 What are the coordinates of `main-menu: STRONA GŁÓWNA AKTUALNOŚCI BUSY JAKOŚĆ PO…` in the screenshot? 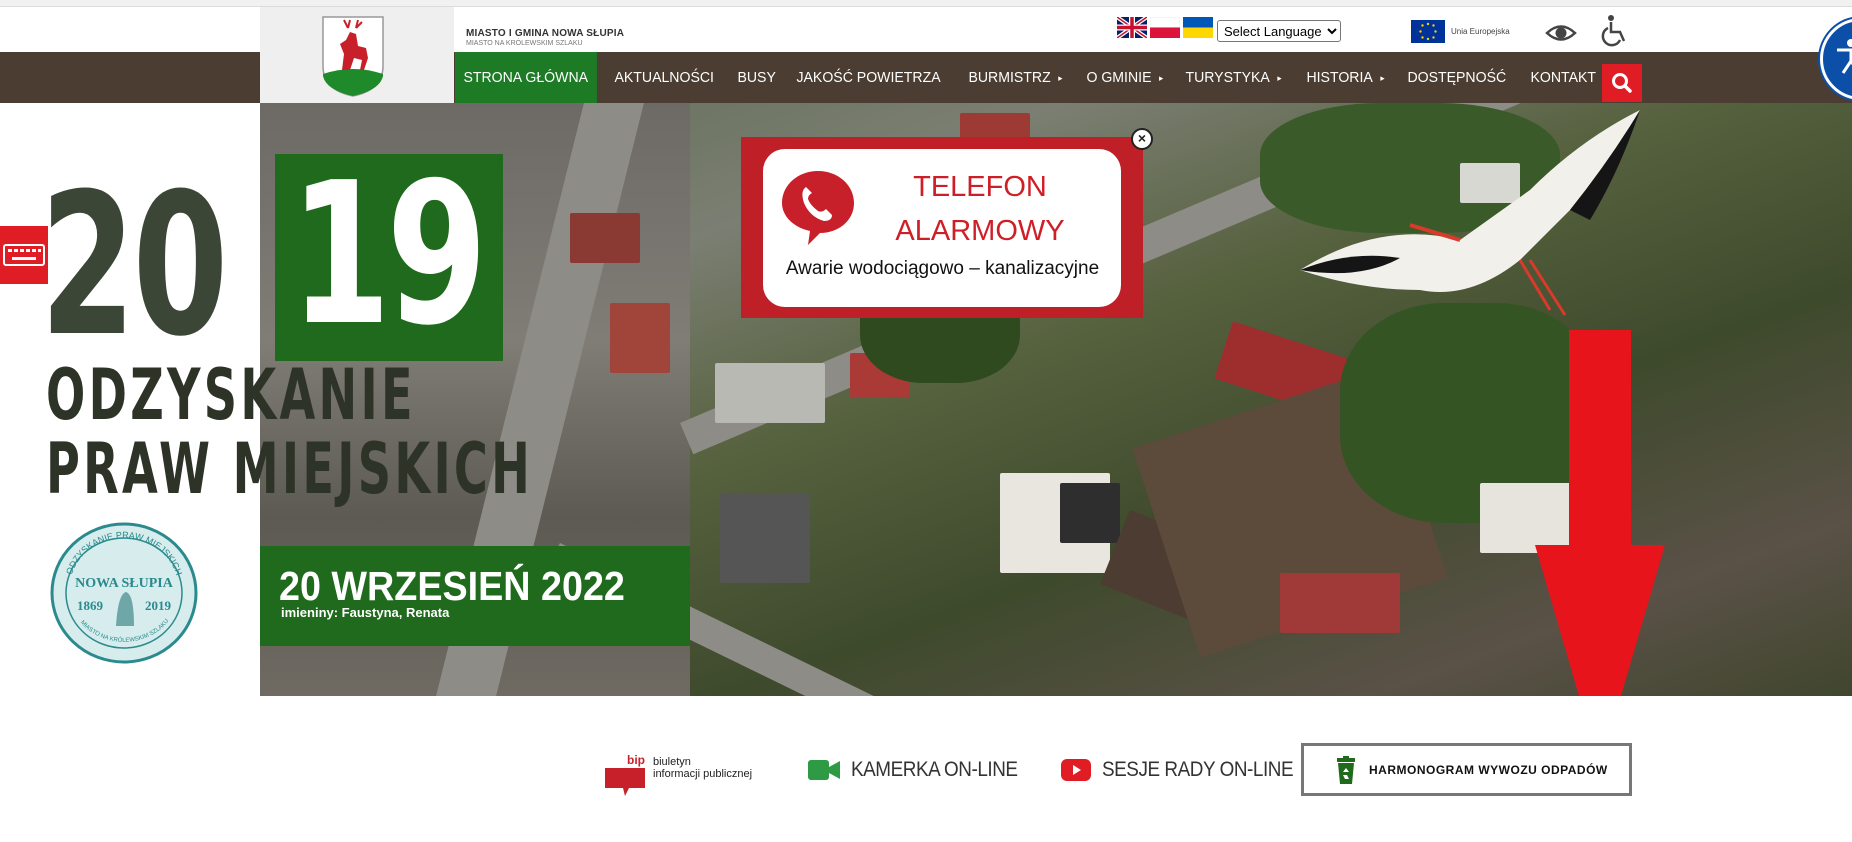 It's located at (1032, 77).